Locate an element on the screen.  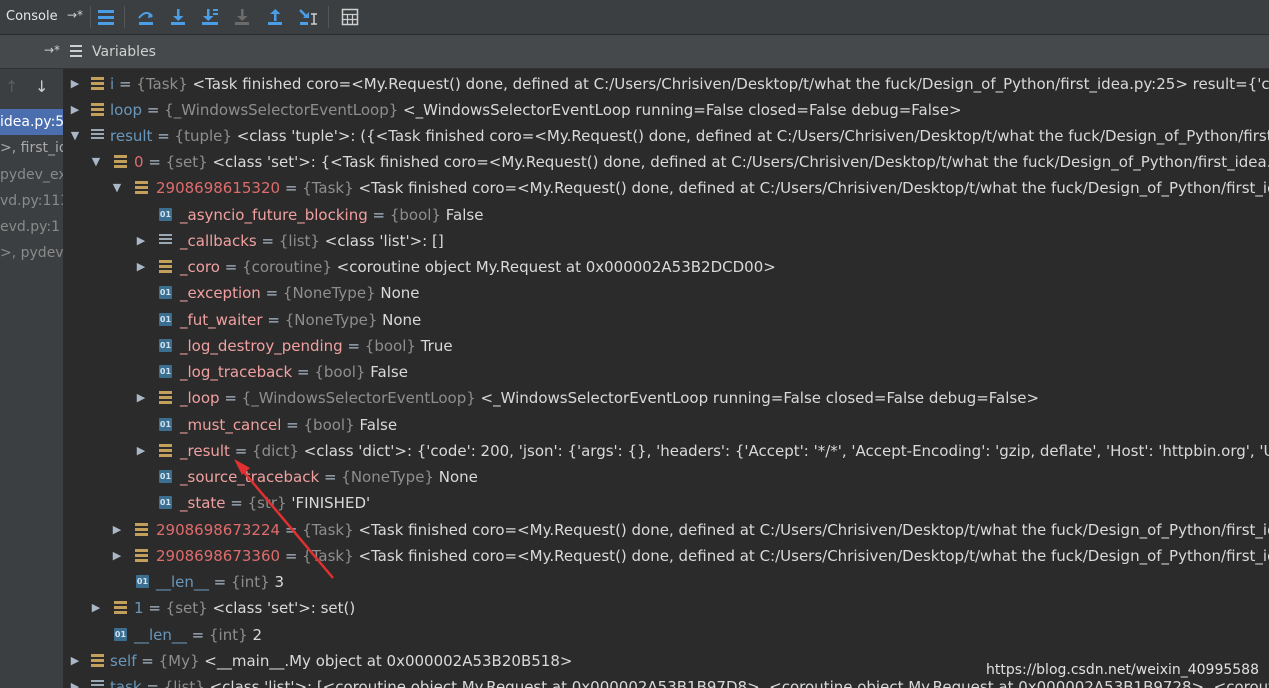
variables-title: Variables is located at coordinates (124, 52).